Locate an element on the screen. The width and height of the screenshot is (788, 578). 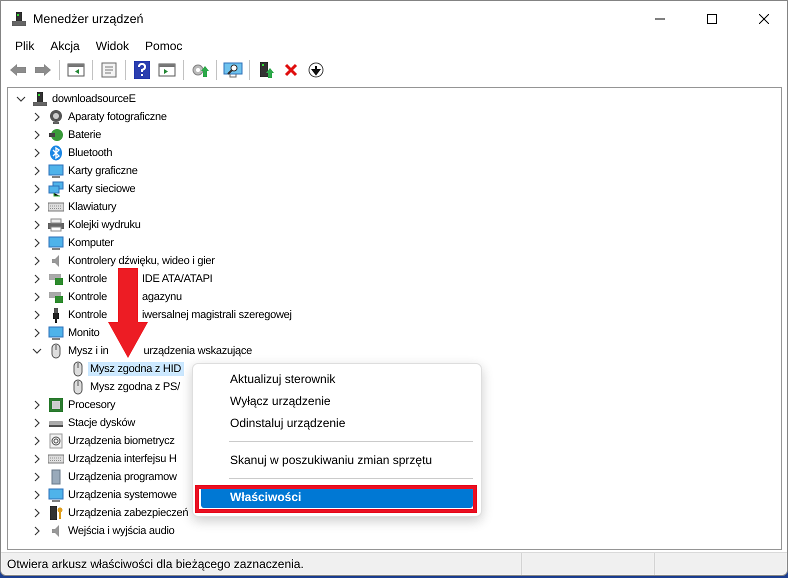
tree-item: Urządzenia programow is located at coordinates (123, 477).